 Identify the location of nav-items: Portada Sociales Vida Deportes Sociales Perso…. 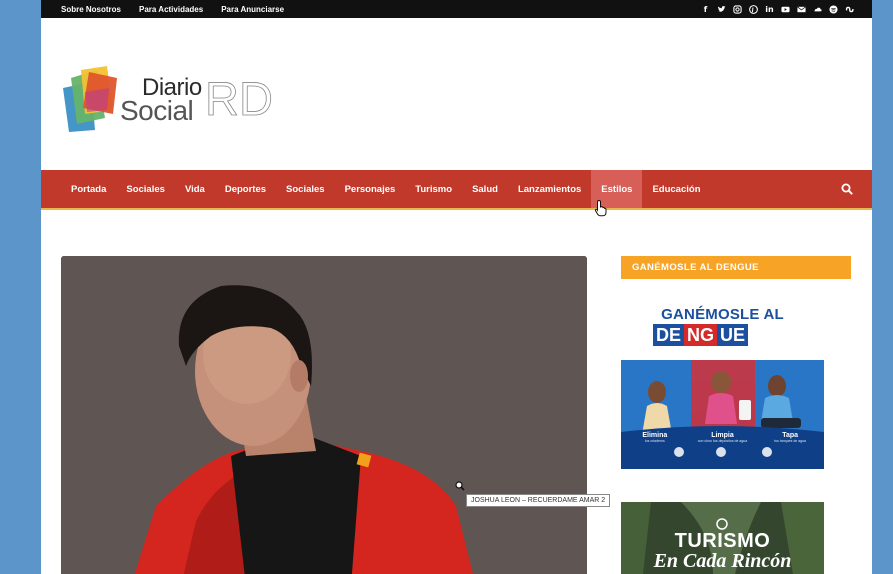
(386, 189).